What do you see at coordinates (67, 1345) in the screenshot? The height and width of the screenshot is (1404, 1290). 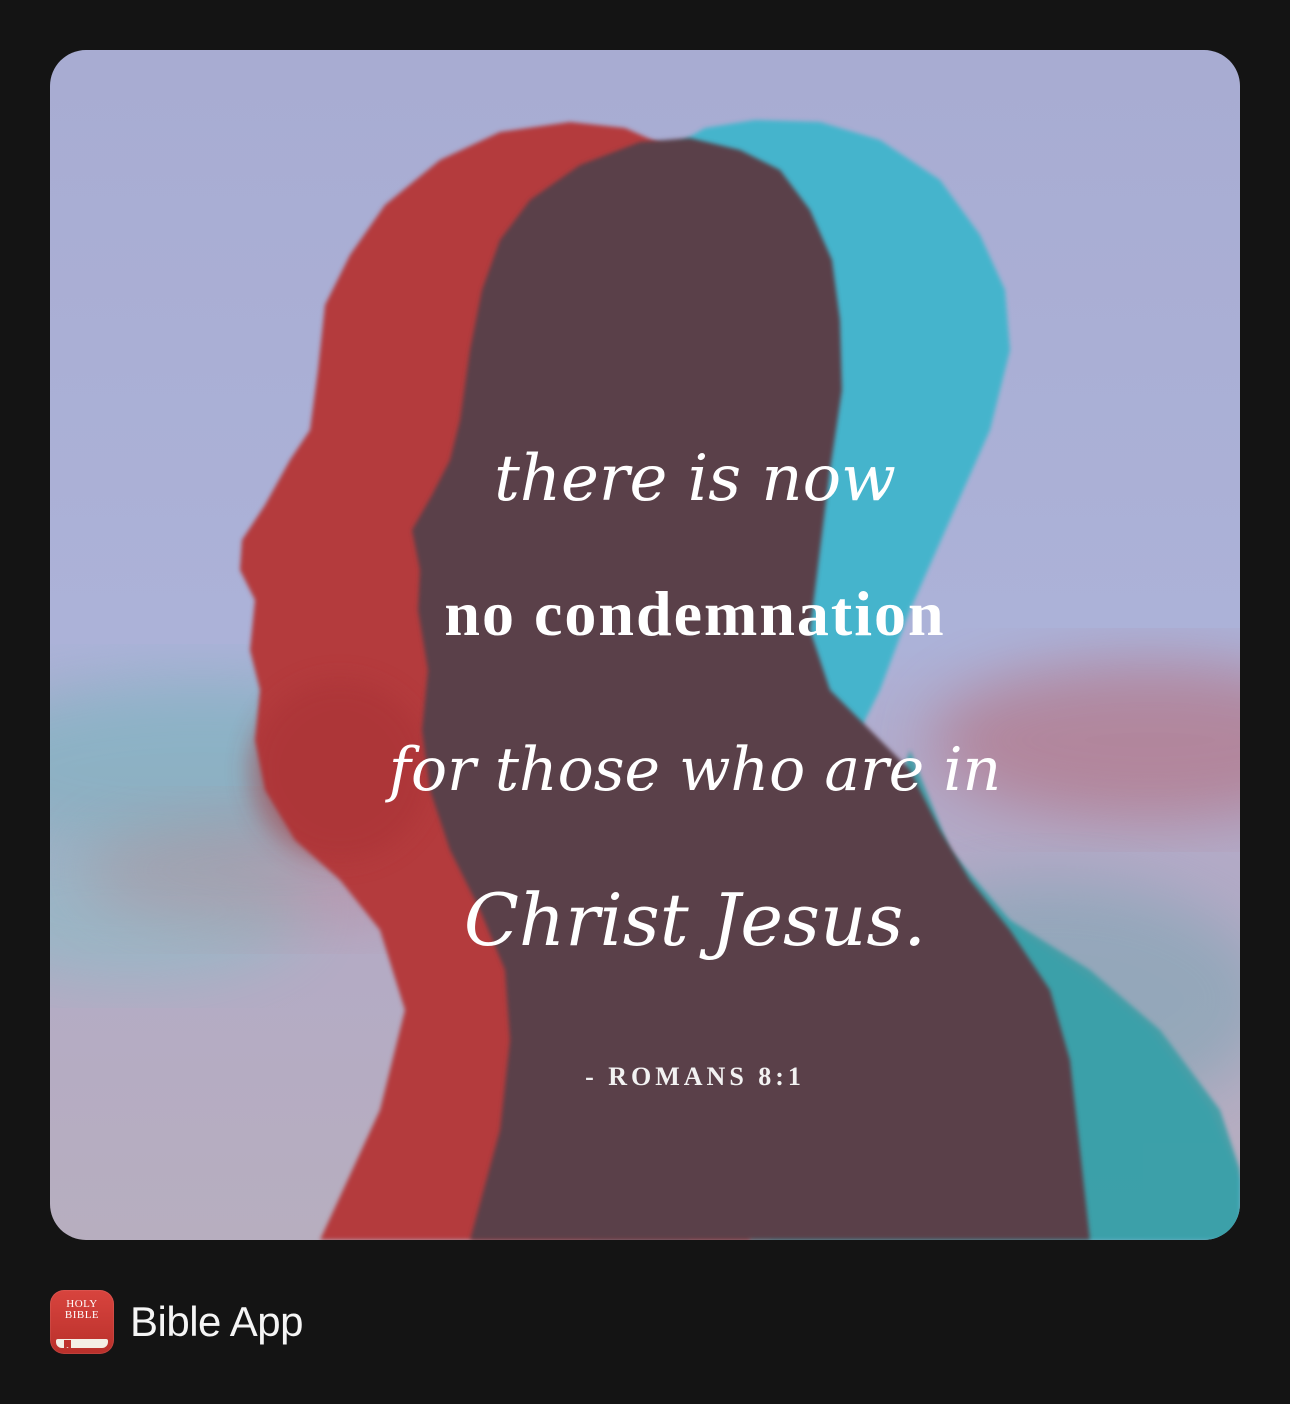 I see `bookmark-ribbon-icon` at bounding box center [67, 1345].